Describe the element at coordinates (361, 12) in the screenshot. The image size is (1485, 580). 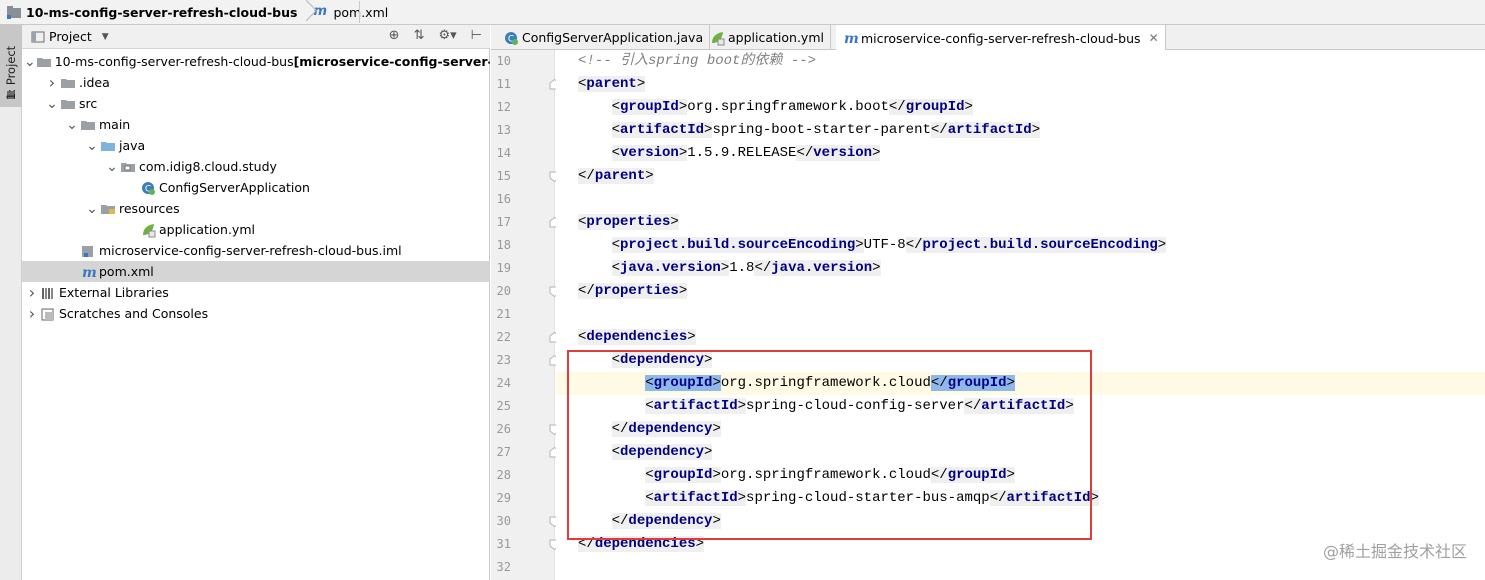
I see `breadcrumb-file-label: pom.xml` at that location.